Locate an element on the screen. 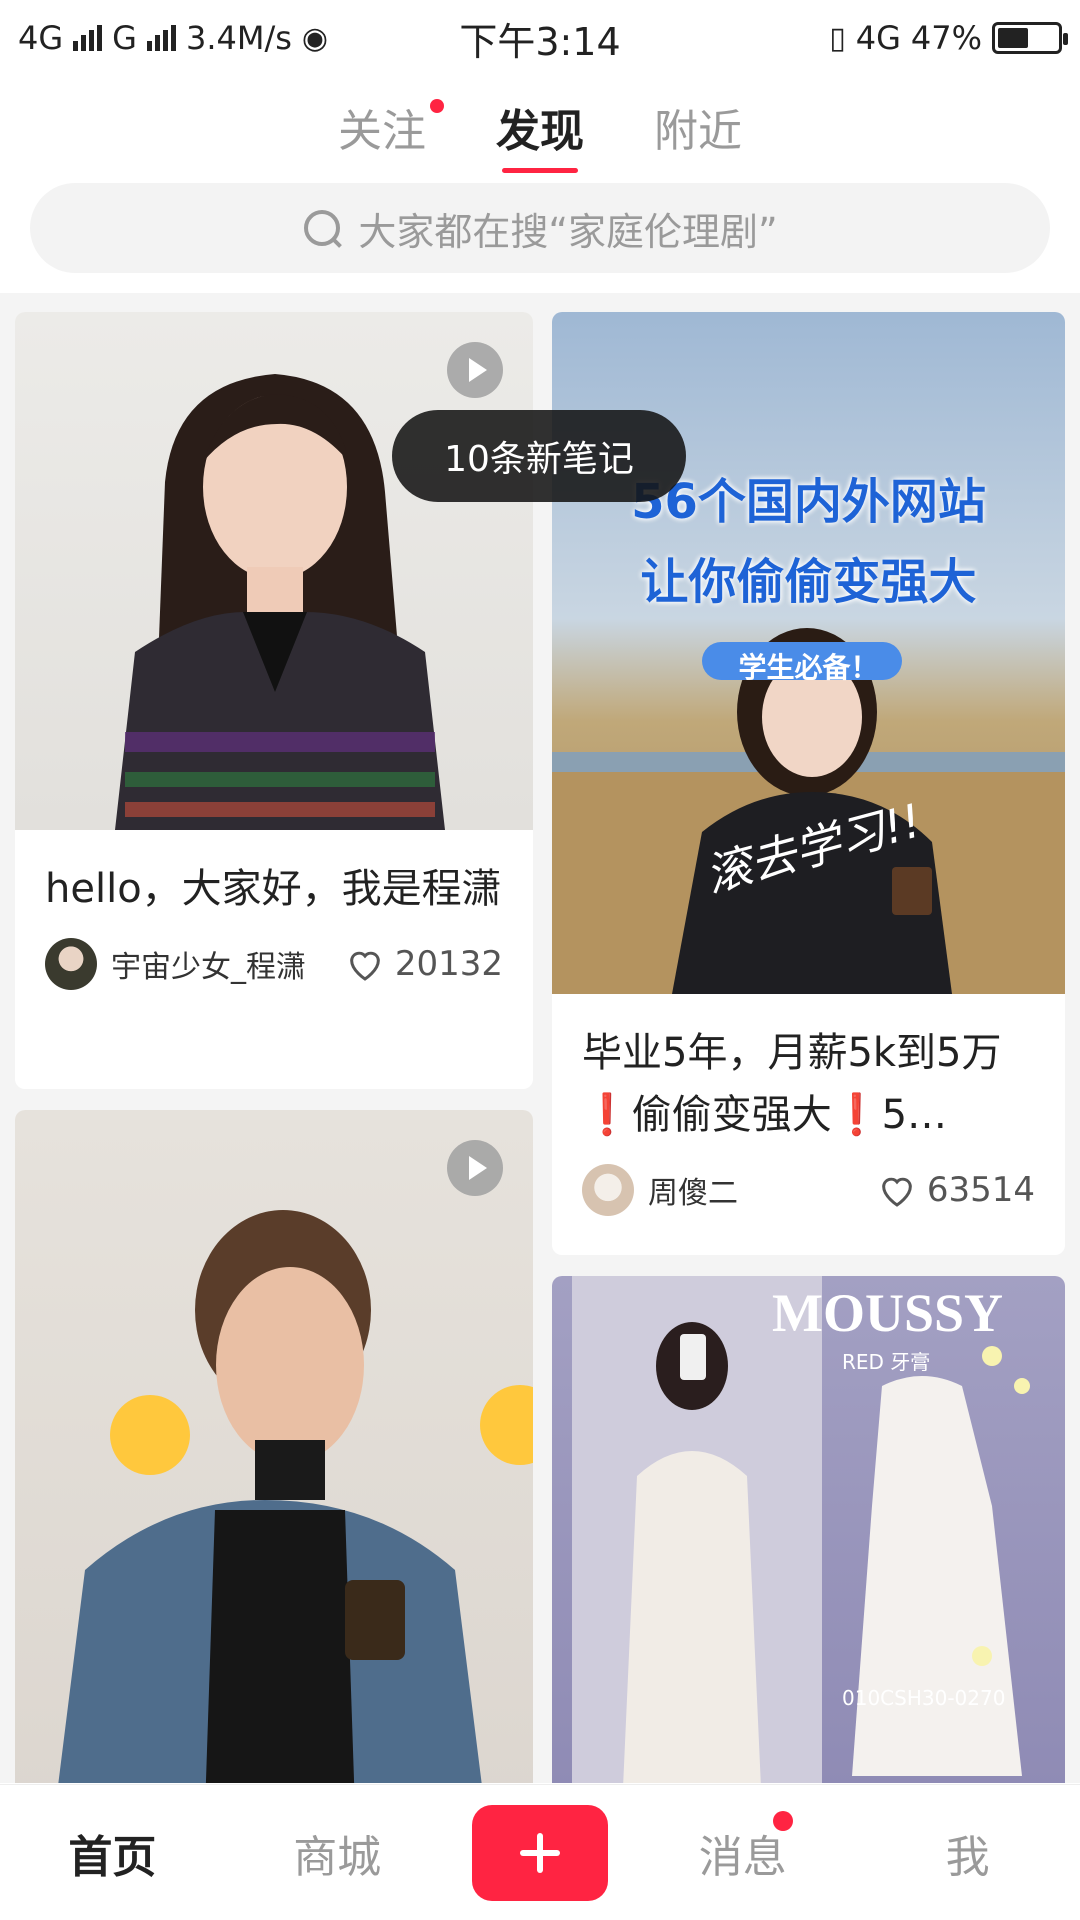  network-label-3: 4G is located at coordinates (878, 38).